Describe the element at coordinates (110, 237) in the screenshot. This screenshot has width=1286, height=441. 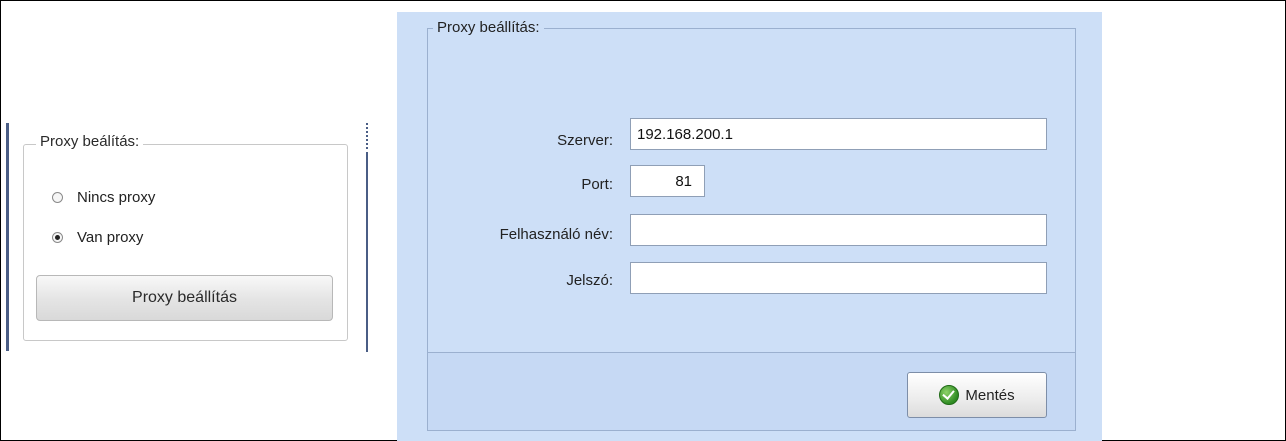
I see `radio-use-proxy-label: Van proxy` at that location.